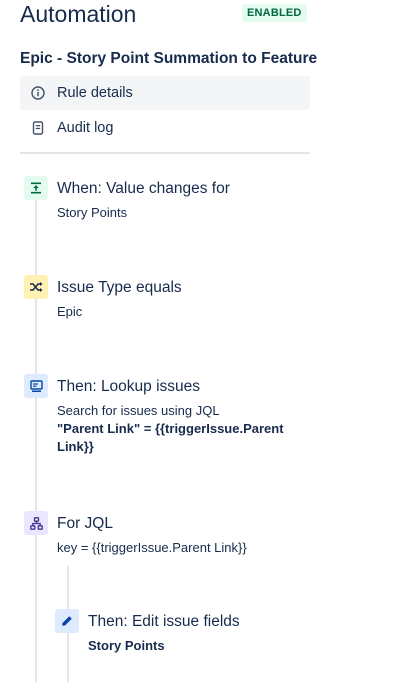 The image size is (405, 682). What do you see at coordinates (143, 188) in the screenshot?
I see `step-title: When: Value changes for` at bounding box center [143, 188].